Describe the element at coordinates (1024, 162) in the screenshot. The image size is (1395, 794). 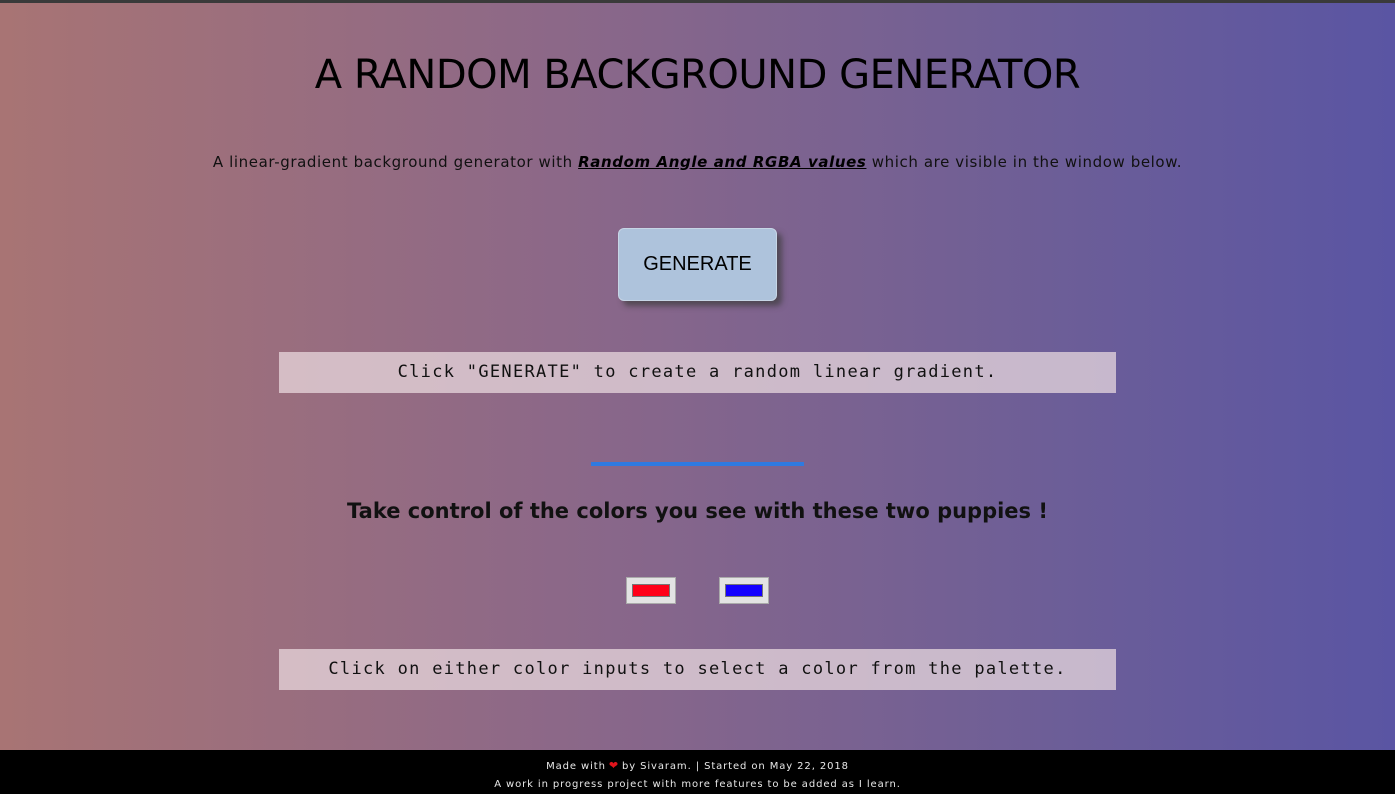
I see `subtitle-text-after: which are visible in the window below.` at that location.